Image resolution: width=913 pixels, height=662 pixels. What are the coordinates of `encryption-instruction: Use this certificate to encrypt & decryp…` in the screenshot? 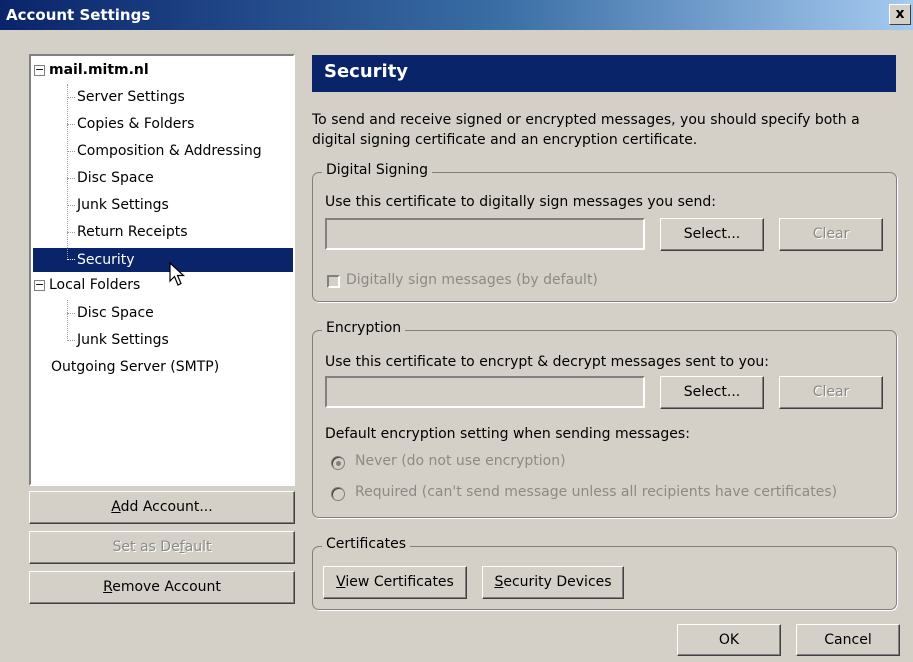 It's located at (547, 362).